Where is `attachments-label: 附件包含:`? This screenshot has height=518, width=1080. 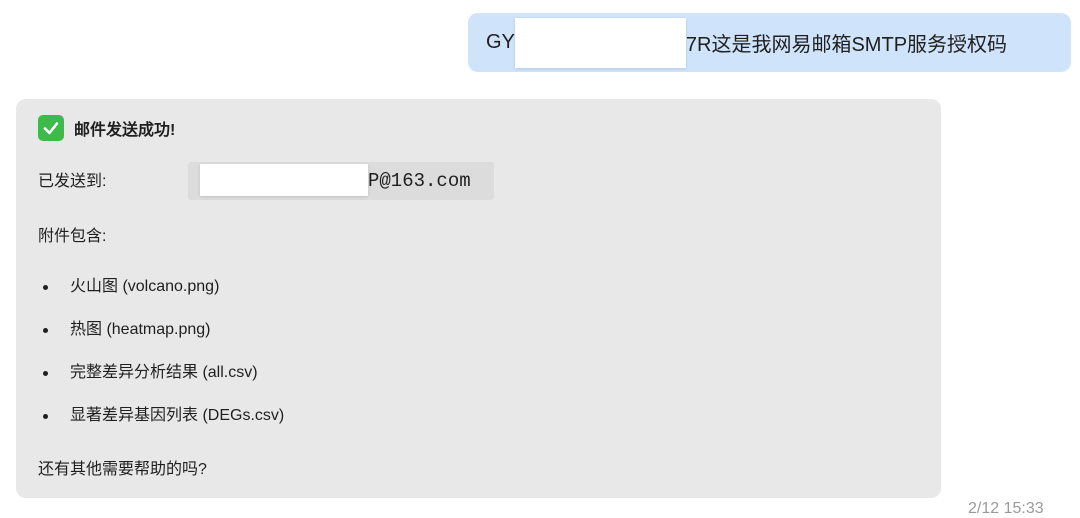 attachments-label: 附件包含: is located at coordinates (72, 236).